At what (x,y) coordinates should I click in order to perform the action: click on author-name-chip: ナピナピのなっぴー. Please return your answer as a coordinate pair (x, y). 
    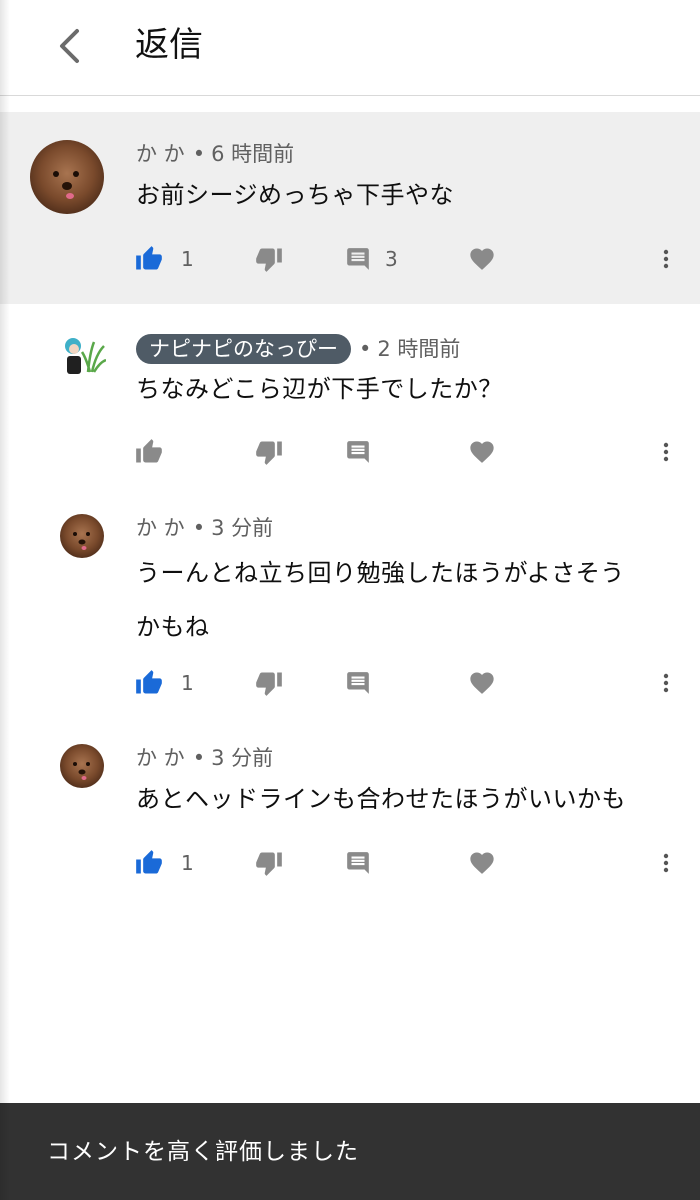
    Looking at the image, I should click on (243, 349).